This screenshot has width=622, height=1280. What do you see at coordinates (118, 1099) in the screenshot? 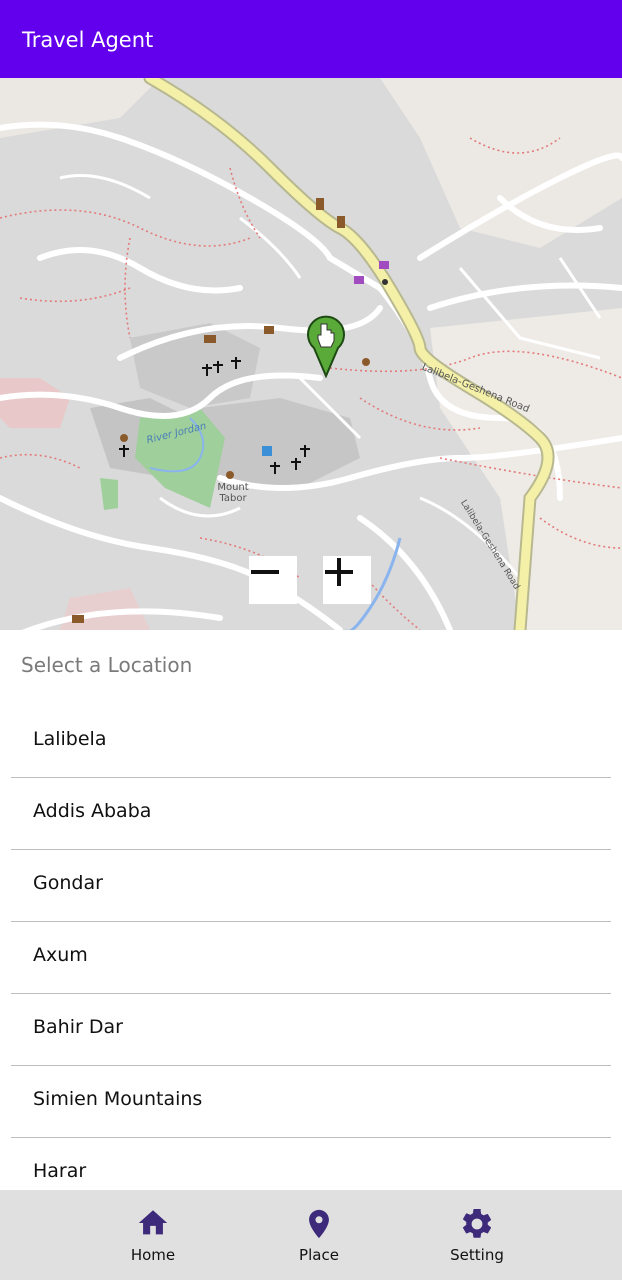
I see `location-label: Simien Mountains` at bounding box center [118, 1099].